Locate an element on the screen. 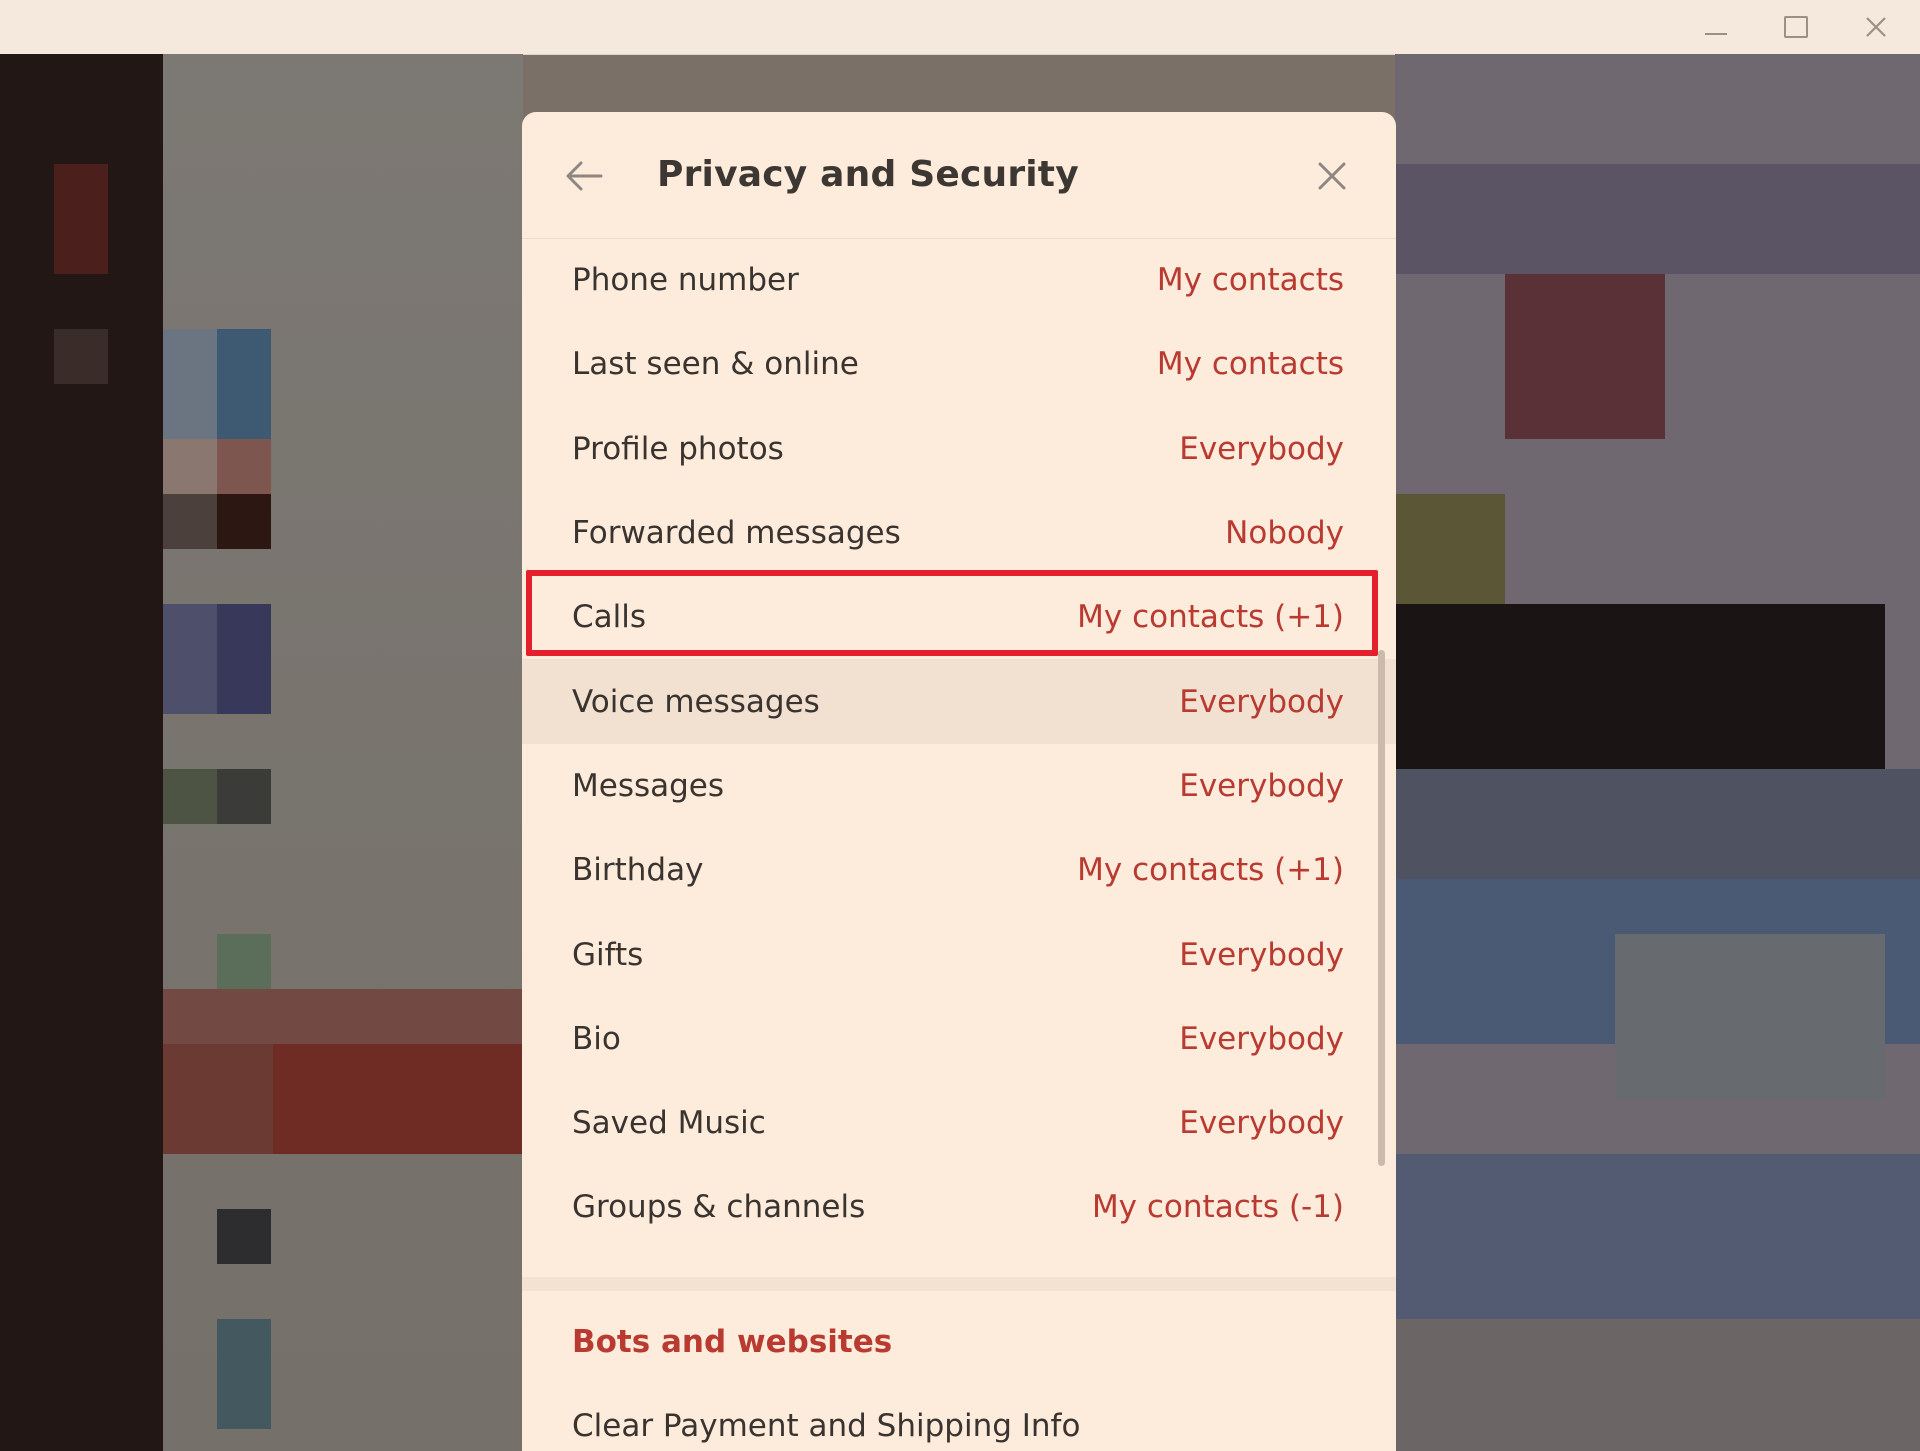 The width and height of the screenshot is (1920, 1451). setting-label: Saved Music is located at coordinates (669, 1123).